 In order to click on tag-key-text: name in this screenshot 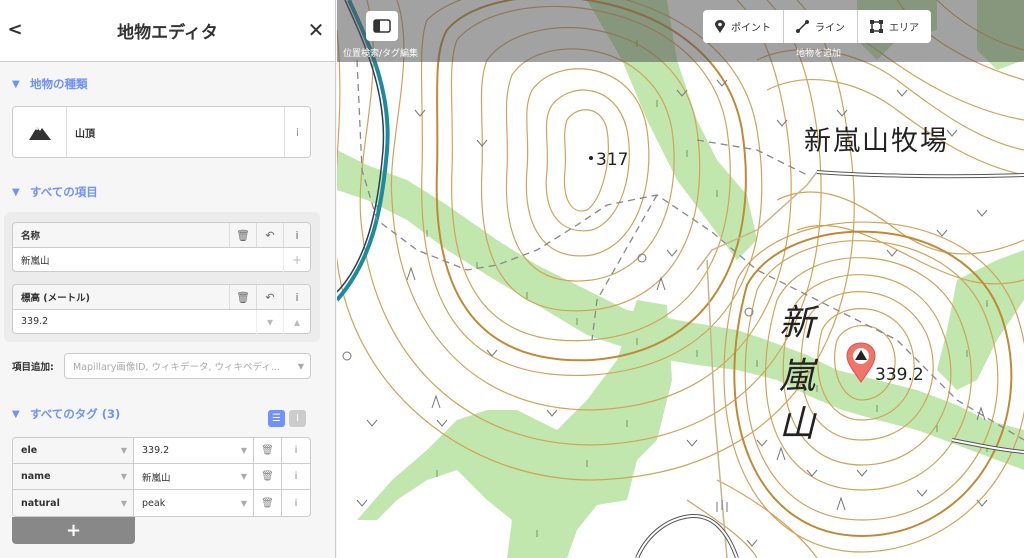, I will do `click(36, 476)`.